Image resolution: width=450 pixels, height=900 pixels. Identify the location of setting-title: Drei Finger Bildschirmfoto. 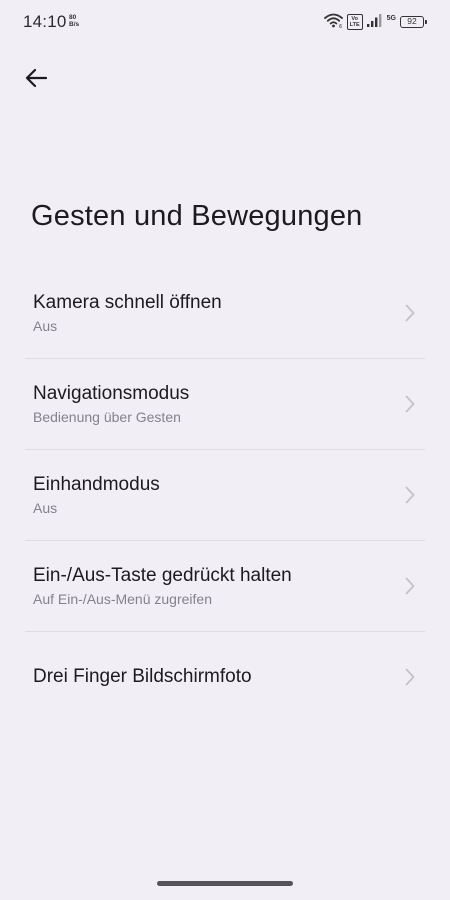
(142, 676).